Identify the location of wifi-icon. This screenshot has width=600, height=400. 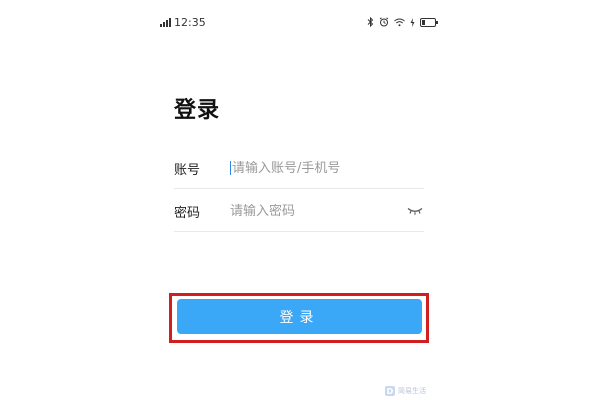
(399, 22).